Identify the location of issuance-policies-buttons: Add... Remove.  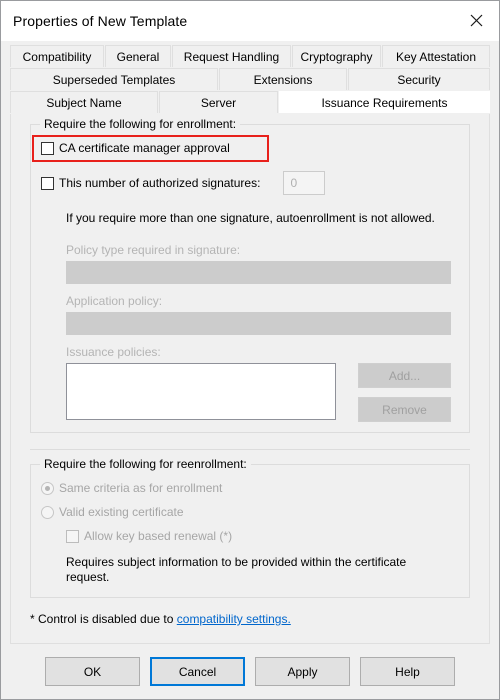
(404, 392).